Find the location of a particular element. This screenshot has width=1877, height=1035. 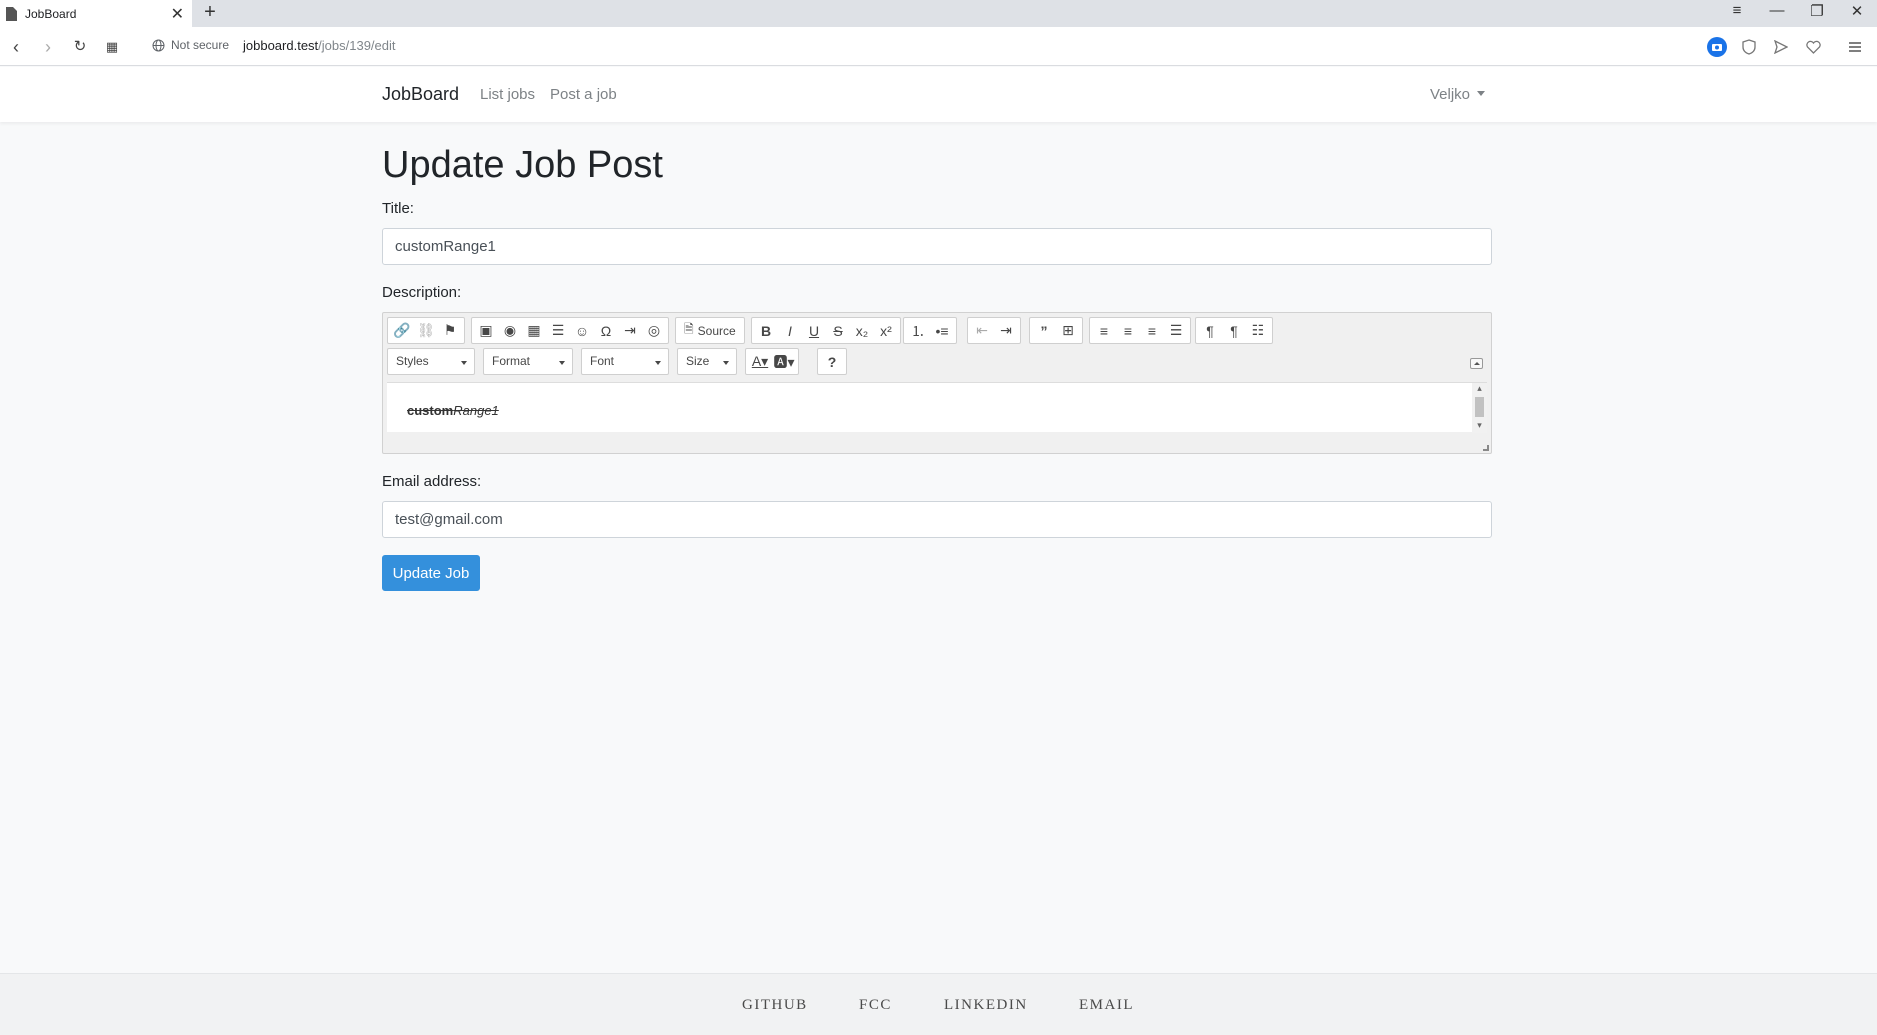

toolbar-help-group: ? is located at coordinates (832, 361).